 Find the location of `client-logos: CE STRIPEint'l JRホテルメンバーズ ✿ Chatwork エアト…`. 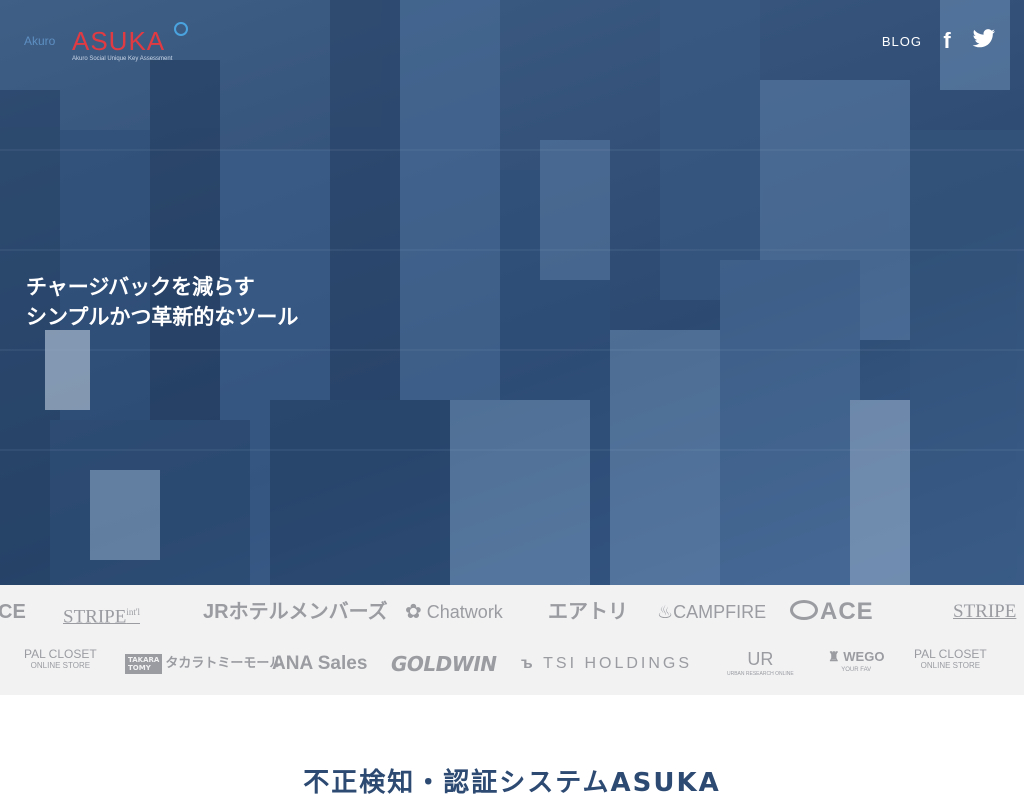

client-logos: CE STRIPEint'l JRホテルメンバーズ ✿ Chatwork エアト… is located at coordinates (512, 640).